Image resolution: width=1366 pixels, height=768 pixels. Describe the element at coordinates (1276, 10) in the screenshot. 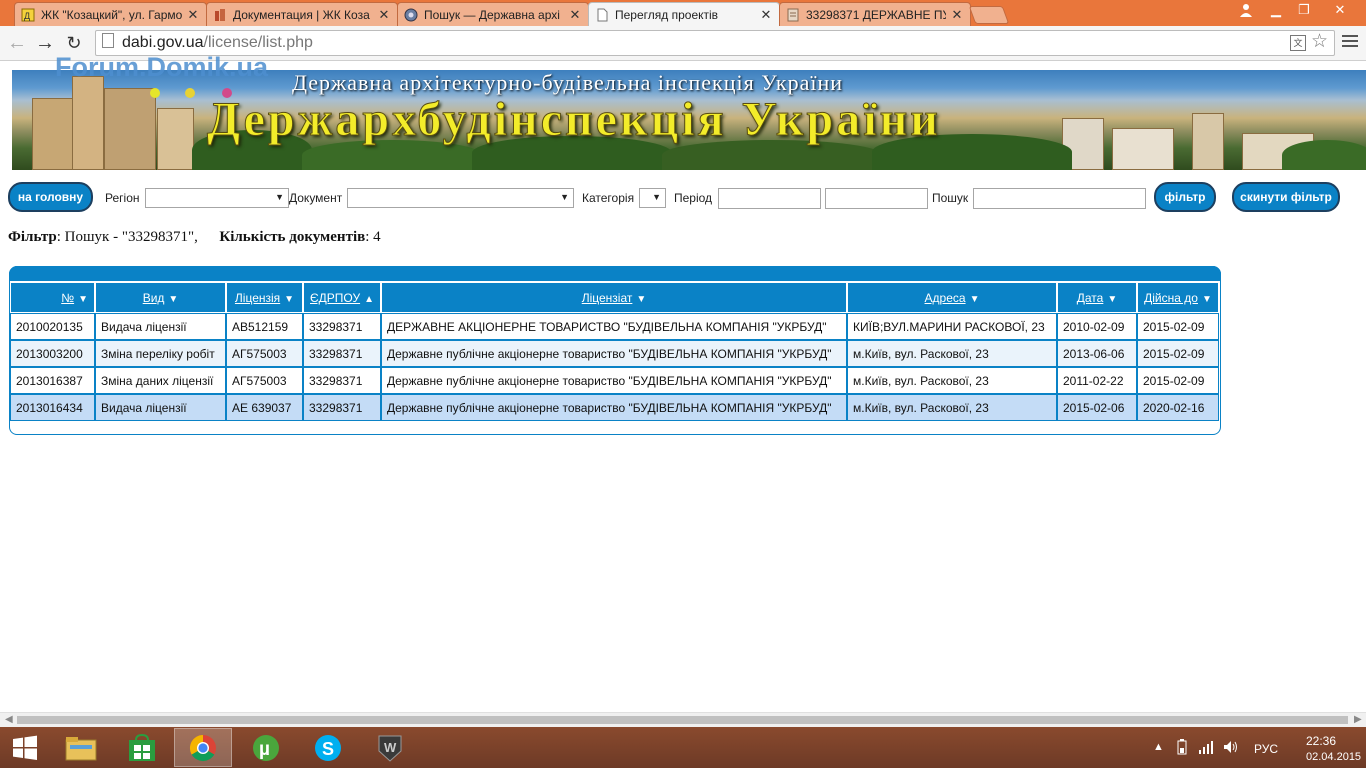

I see `minimize-icon: ▁` at that location.